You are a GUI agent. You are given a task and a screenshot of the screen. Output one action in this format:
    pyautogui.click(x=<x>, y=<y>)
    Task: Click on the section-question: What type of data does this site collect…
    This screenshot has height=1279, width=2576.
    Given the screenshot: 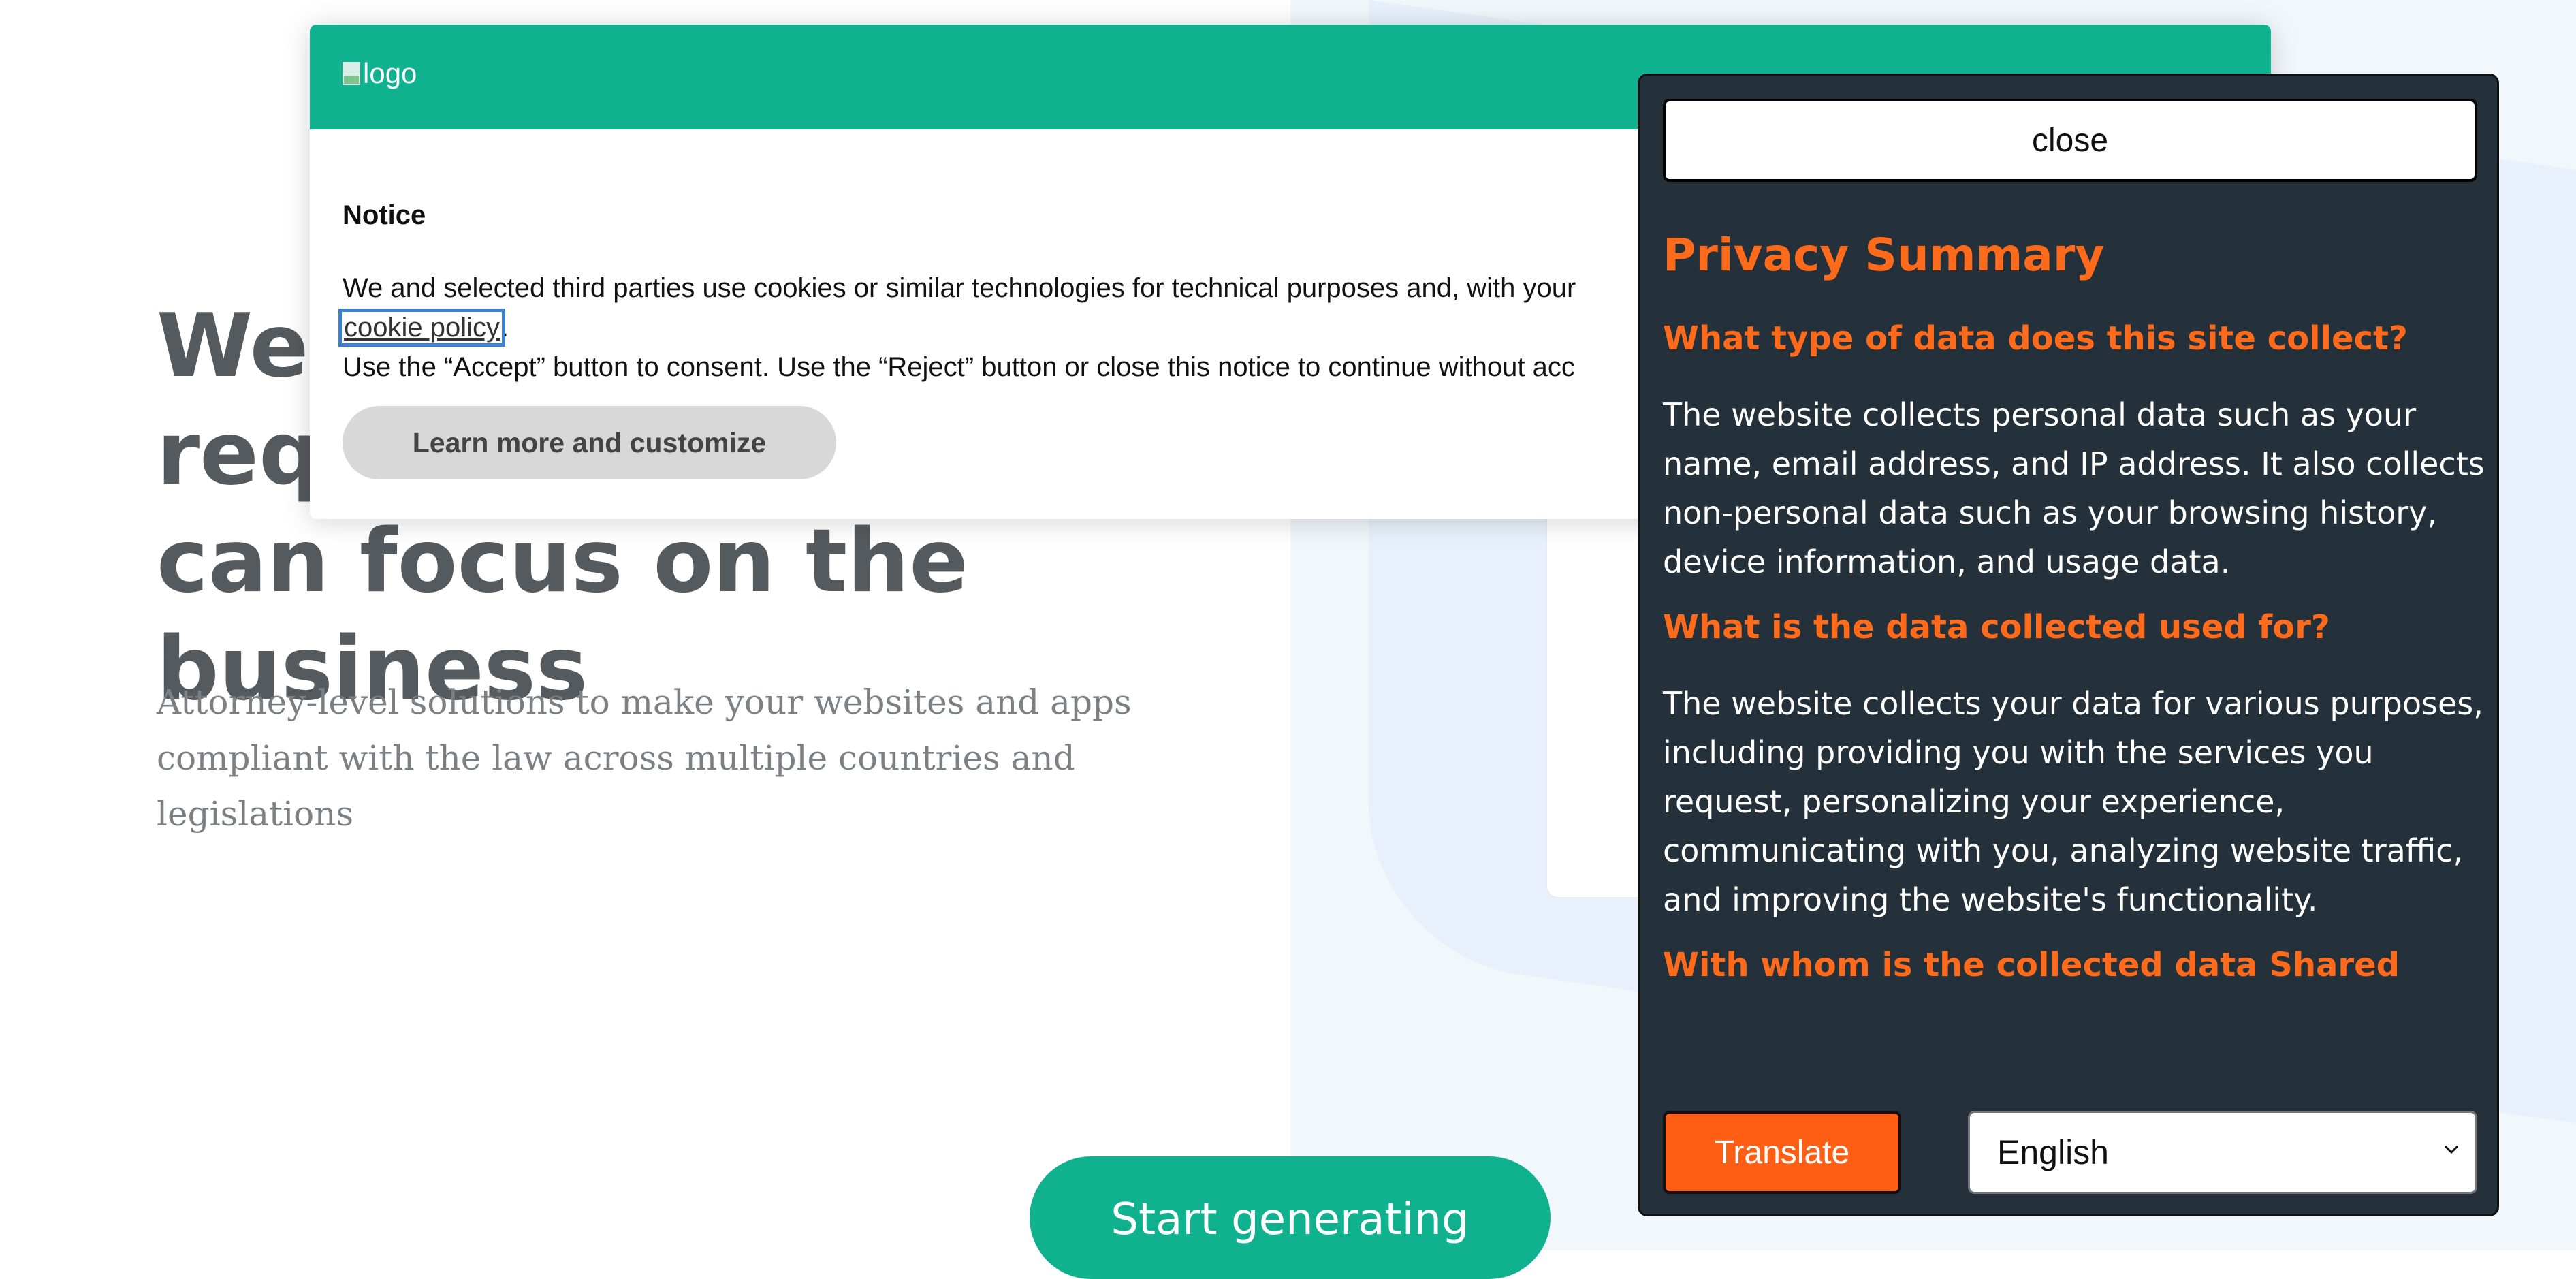 What is the action you would take?
    pyautogui.click(x=2036, y=338)
    